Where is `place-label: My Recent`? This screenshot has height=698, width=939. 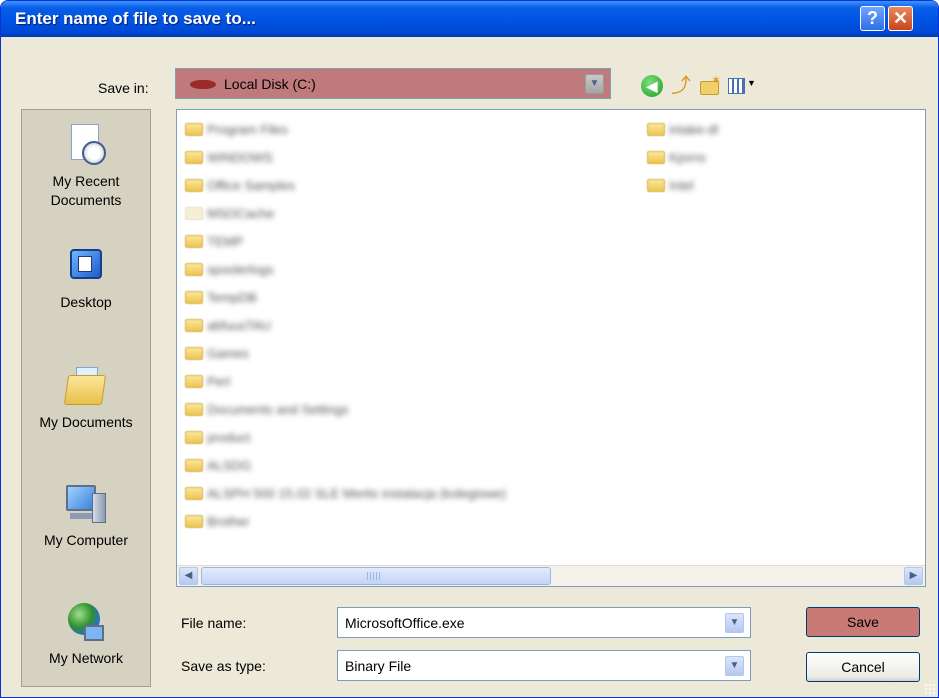
place-label: My Recent is located at coordinates (86, 181).